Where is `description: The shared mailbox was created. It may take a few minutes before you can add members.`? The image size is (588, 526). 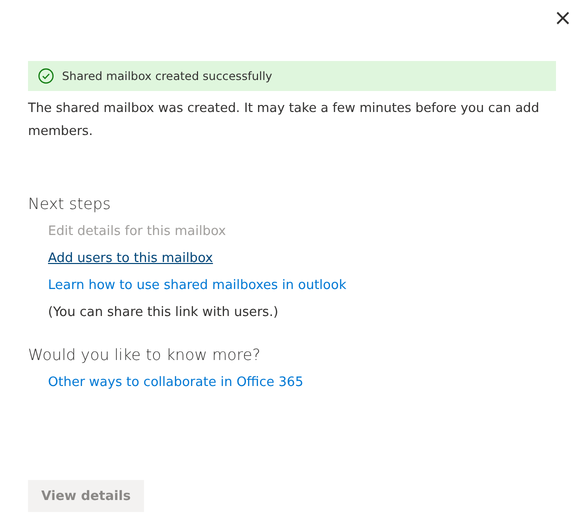
description: The shared mailbox was created. It may take a few minutes before you can add members. is located at coordinates (284, 120).